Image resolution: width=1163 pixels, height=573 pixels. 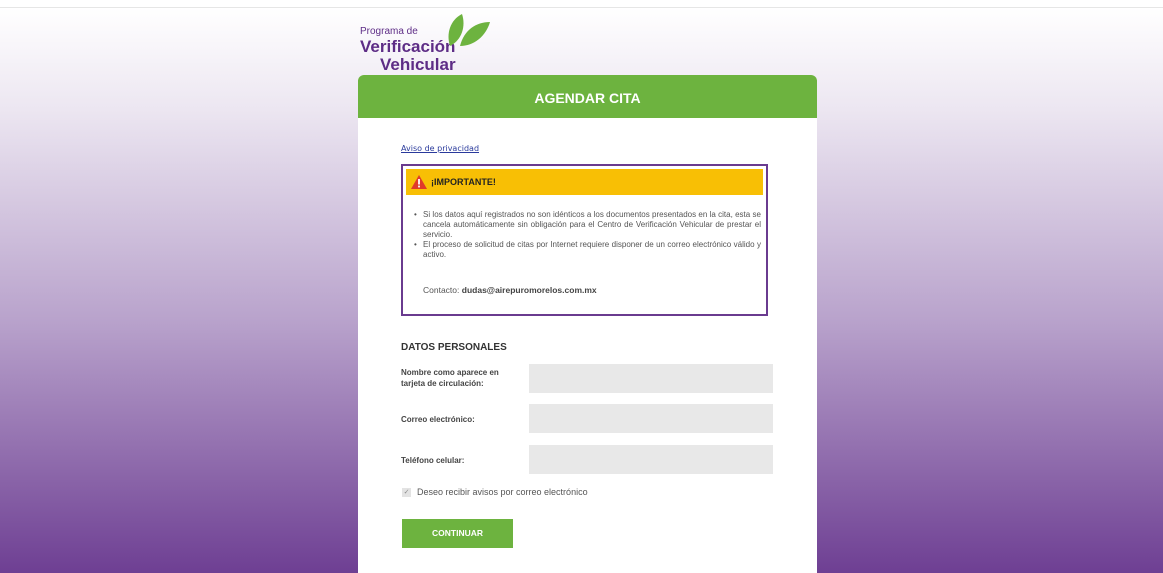 I want to click on privacy-link: Aviso de privacidad, so click(x=440, y=148).